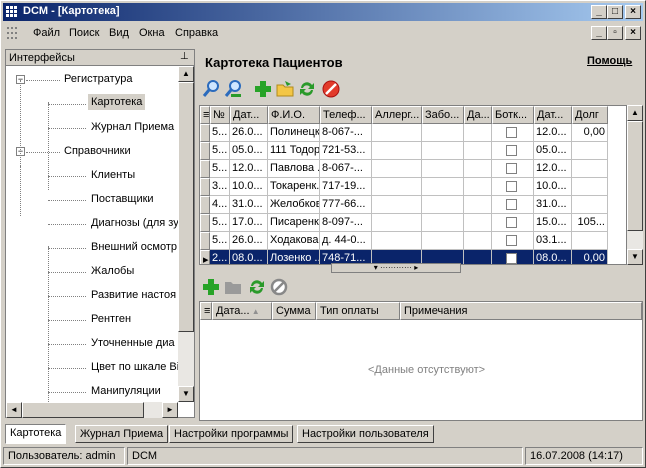  What do you see at coordinates (609, 61) in the screenshot?
I see `help-link: Помощь` at bounding box center [609, 61].